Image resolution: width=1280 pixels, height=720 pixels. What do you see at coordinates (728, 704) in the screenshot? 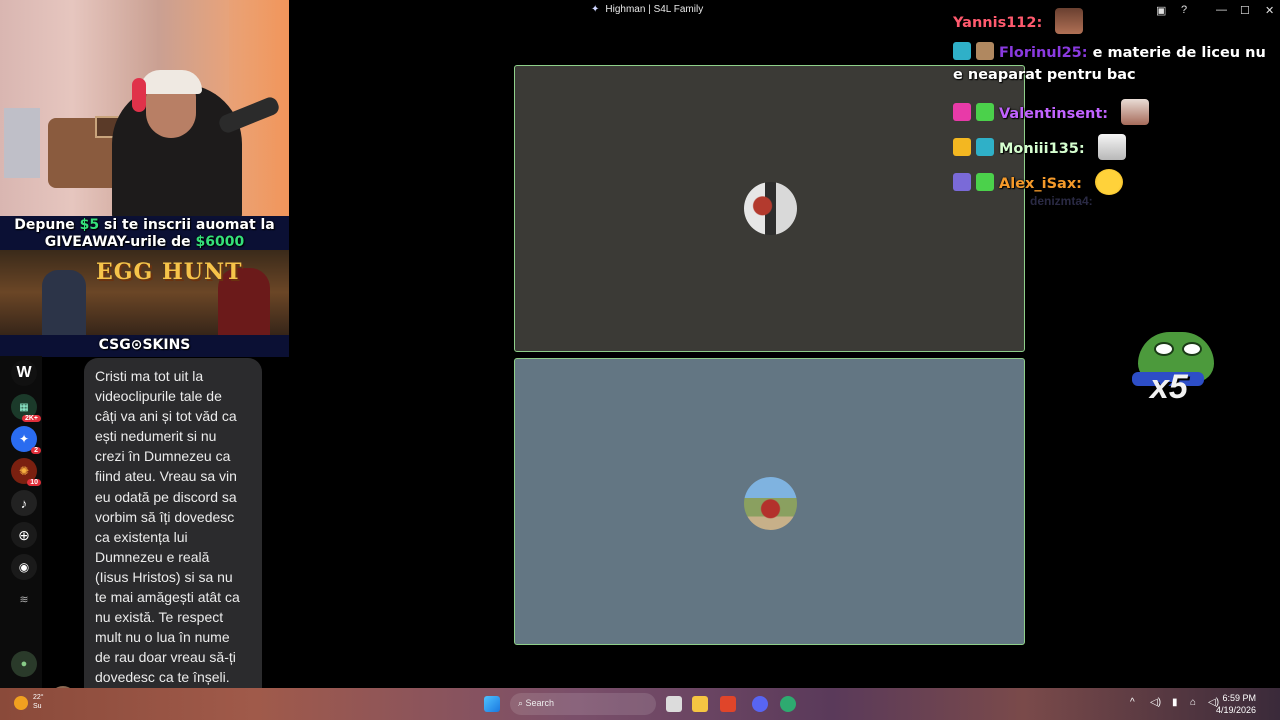
I see `brave-browser-icon` at bounding box center [728, 704].